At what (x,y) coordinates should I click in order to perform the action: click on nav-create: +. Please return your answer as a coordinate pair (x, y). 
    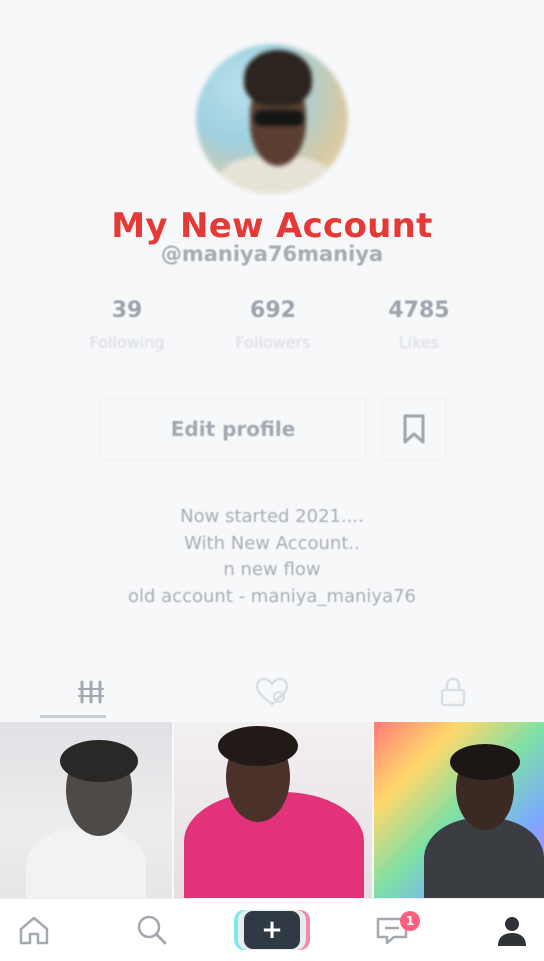
    Looking at the image, I should click on (272, 930).